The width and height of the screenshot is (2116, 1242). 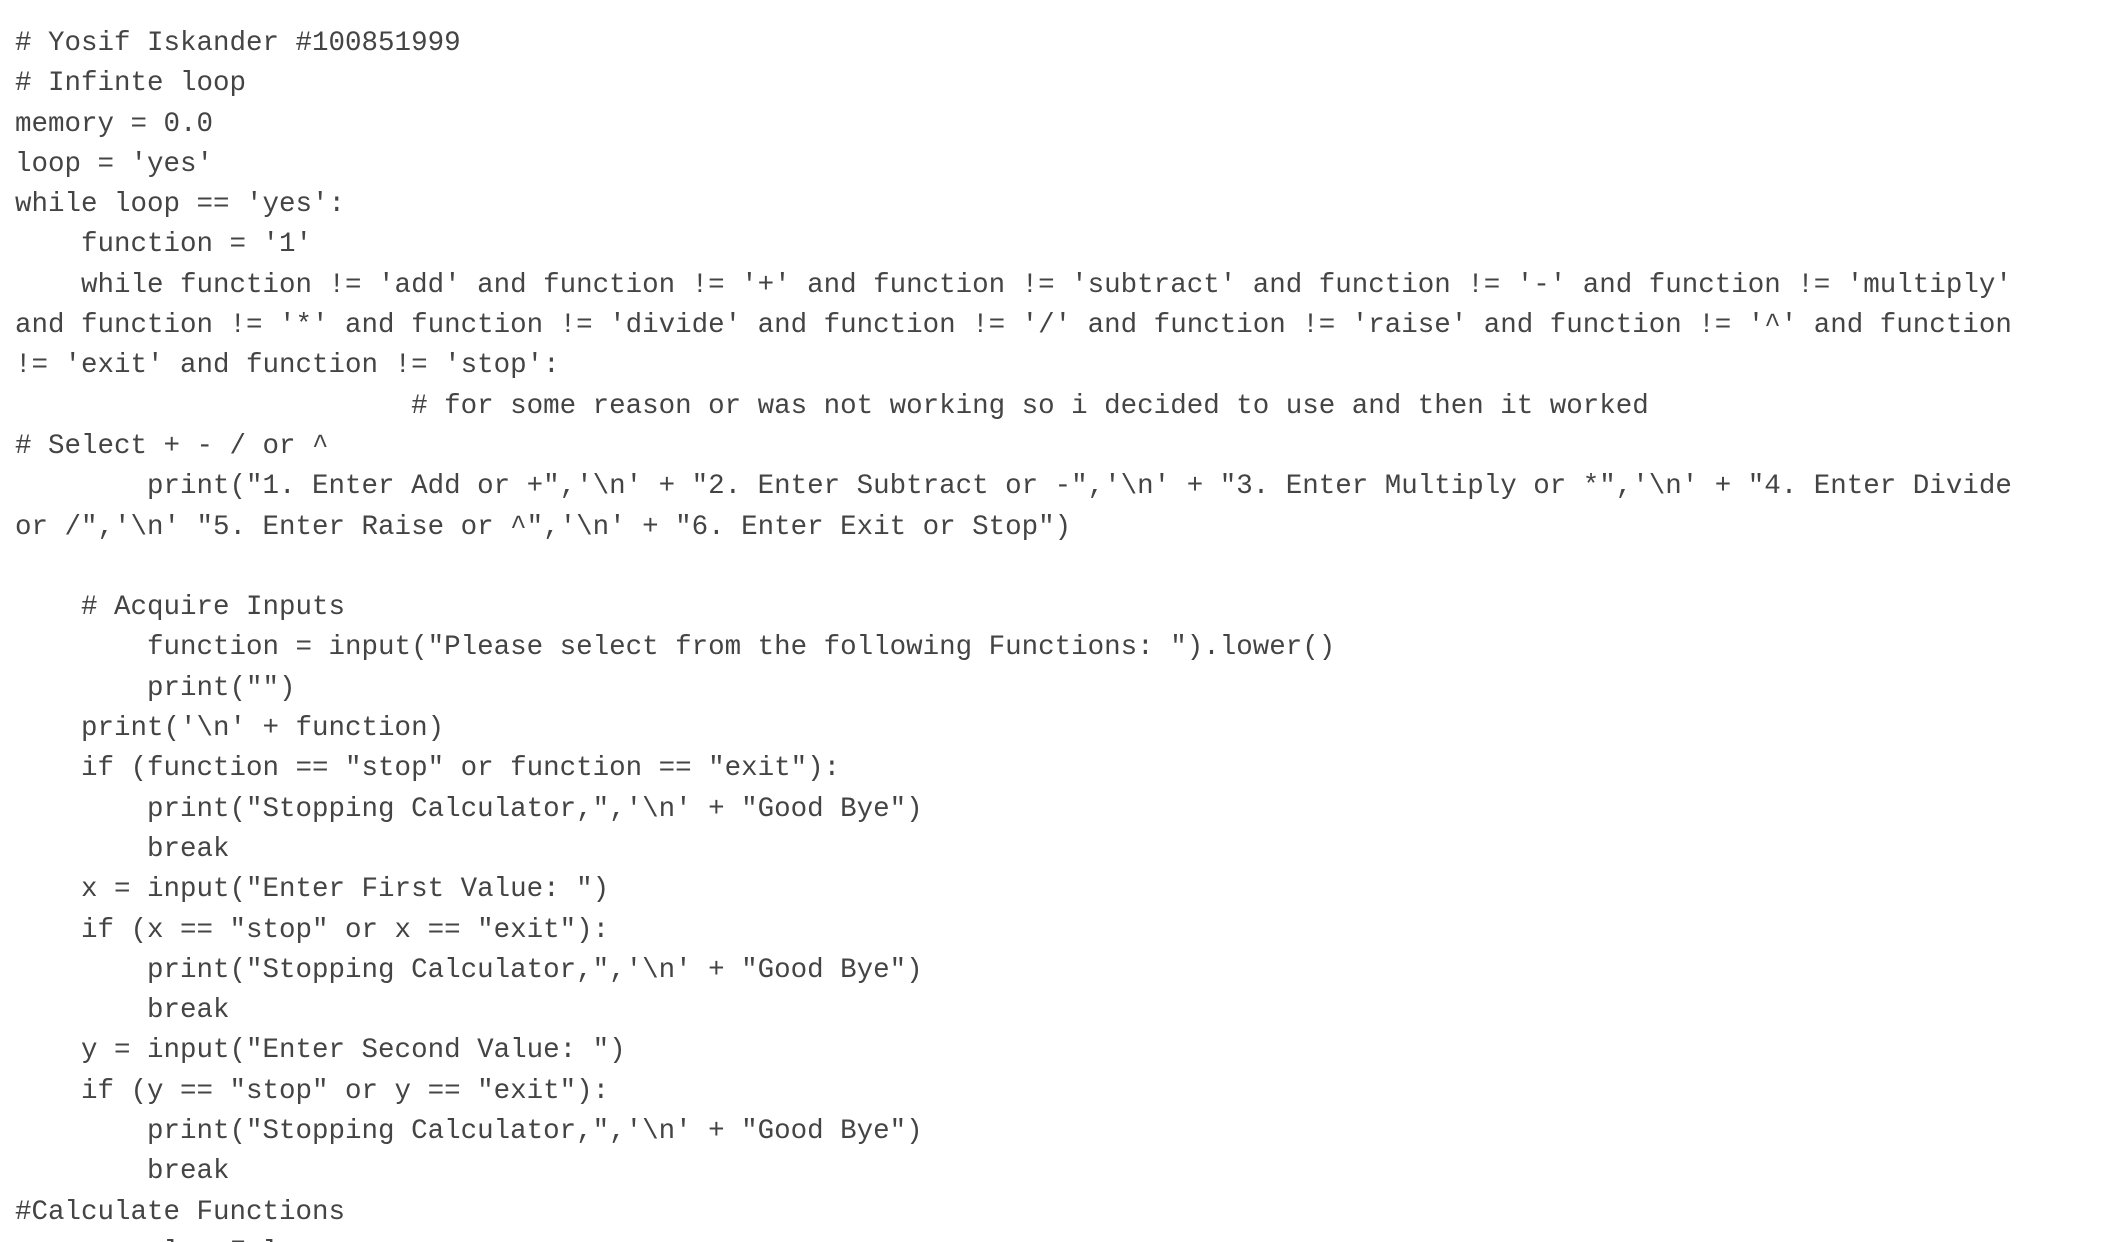 What do you see at coordinates (1058, 1237) in the screenshot?
I see `code-cancel-init: cancel = False` at bounding box center [1058, 1237].